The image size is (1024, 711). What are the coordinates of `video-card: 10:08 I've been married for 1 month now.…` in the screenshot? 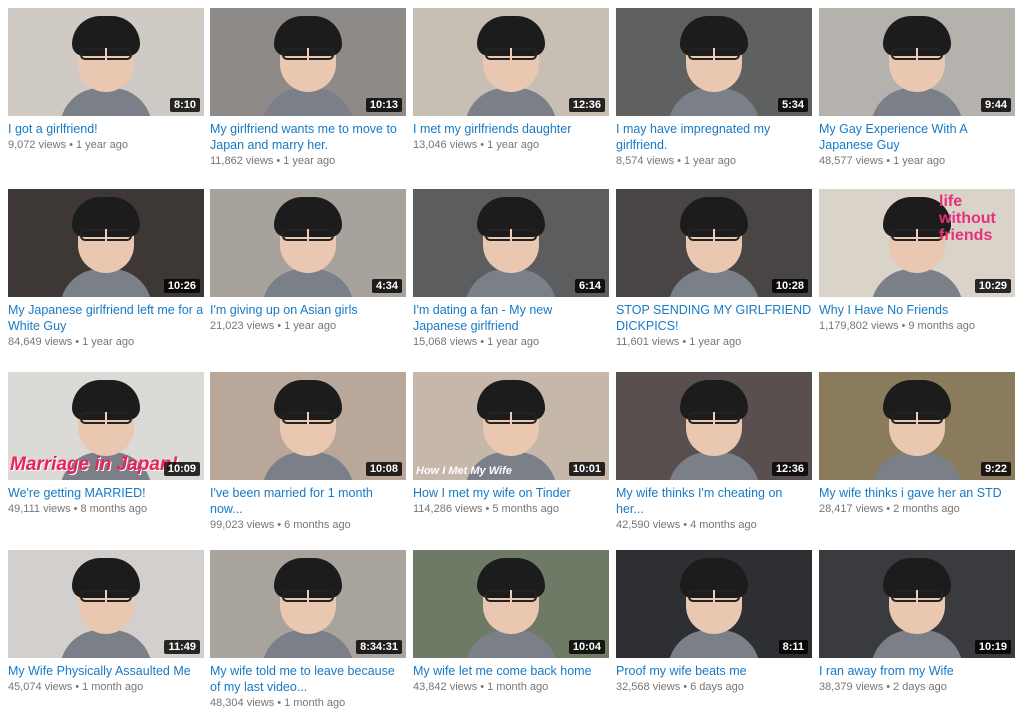 It's located at (308, 452).